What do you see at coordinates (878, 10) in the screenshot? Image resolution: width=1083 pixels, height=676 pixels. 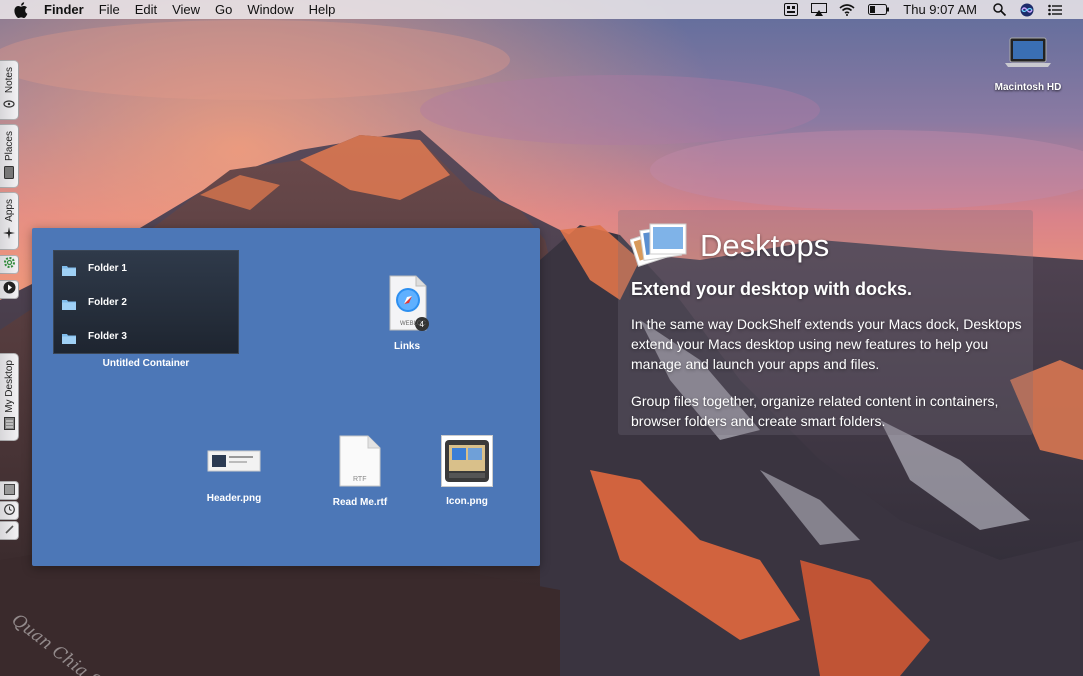 I see `battery-icon` at bounding box center [878, 10].